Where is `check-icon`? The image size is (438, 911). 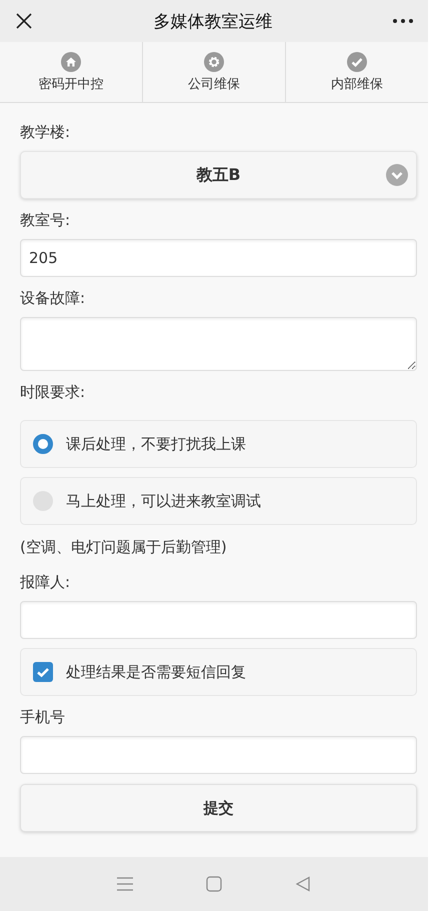
check-icon is located at coordinates (357, 62).